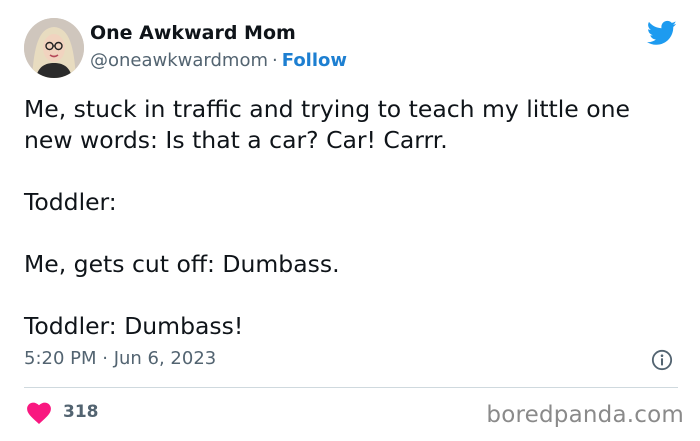 Image resolution: width=700 pixels, height=441 pixels. What do you see at coordinates (120, 358) in the screenshot?
I see `tweet-timestamp: 5:20 PM · Jun 6, 2023` at bounding box center [120, 358].